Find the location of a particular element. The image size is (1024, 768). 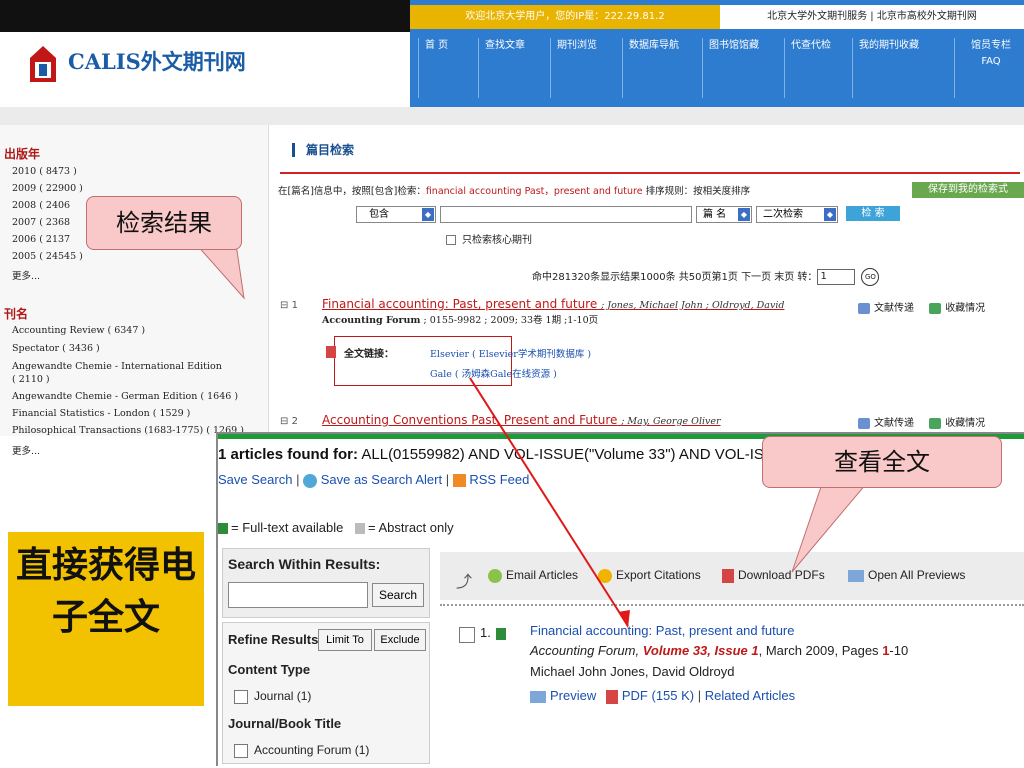

fulltext-callout-tail is located at coordinates (829, 528).